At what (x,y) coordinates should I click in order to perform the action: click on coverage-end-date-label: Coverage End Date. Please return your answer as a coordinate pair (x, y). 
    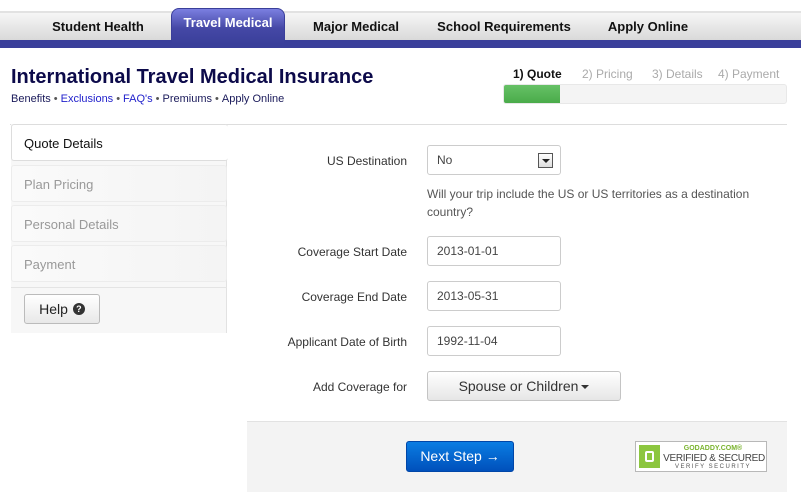
    Looking at the image, I should click on (354, 297).